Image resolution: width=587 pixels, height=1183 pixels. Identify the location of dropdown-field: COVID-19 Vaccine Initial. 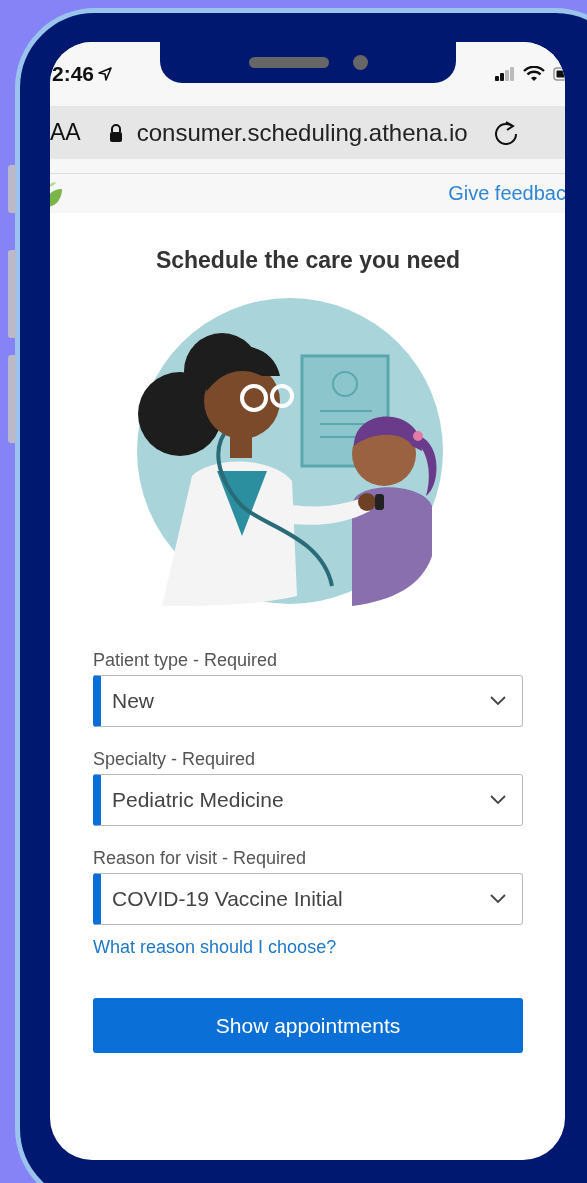
(308, 899).